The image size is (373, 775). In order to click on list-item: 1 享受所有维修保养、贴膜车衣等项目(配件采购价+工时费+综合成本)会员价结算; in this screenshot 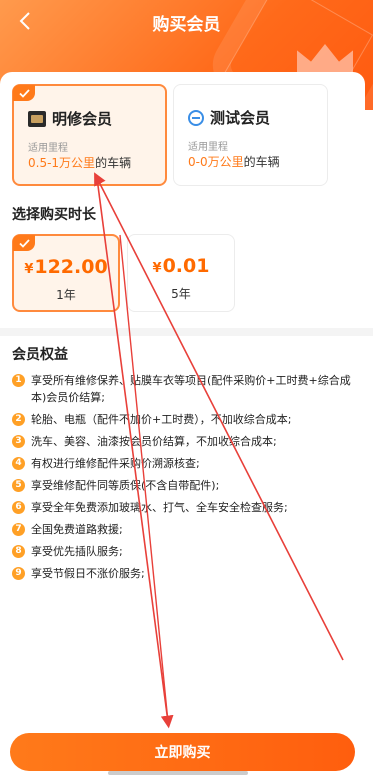, I will do `click(182, 389)`.